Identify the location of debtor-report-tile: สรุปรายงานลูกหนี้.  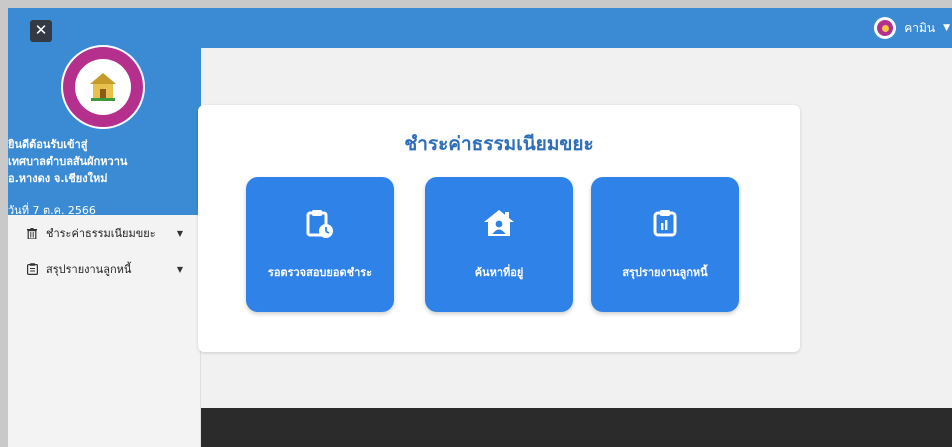
(665, 244).